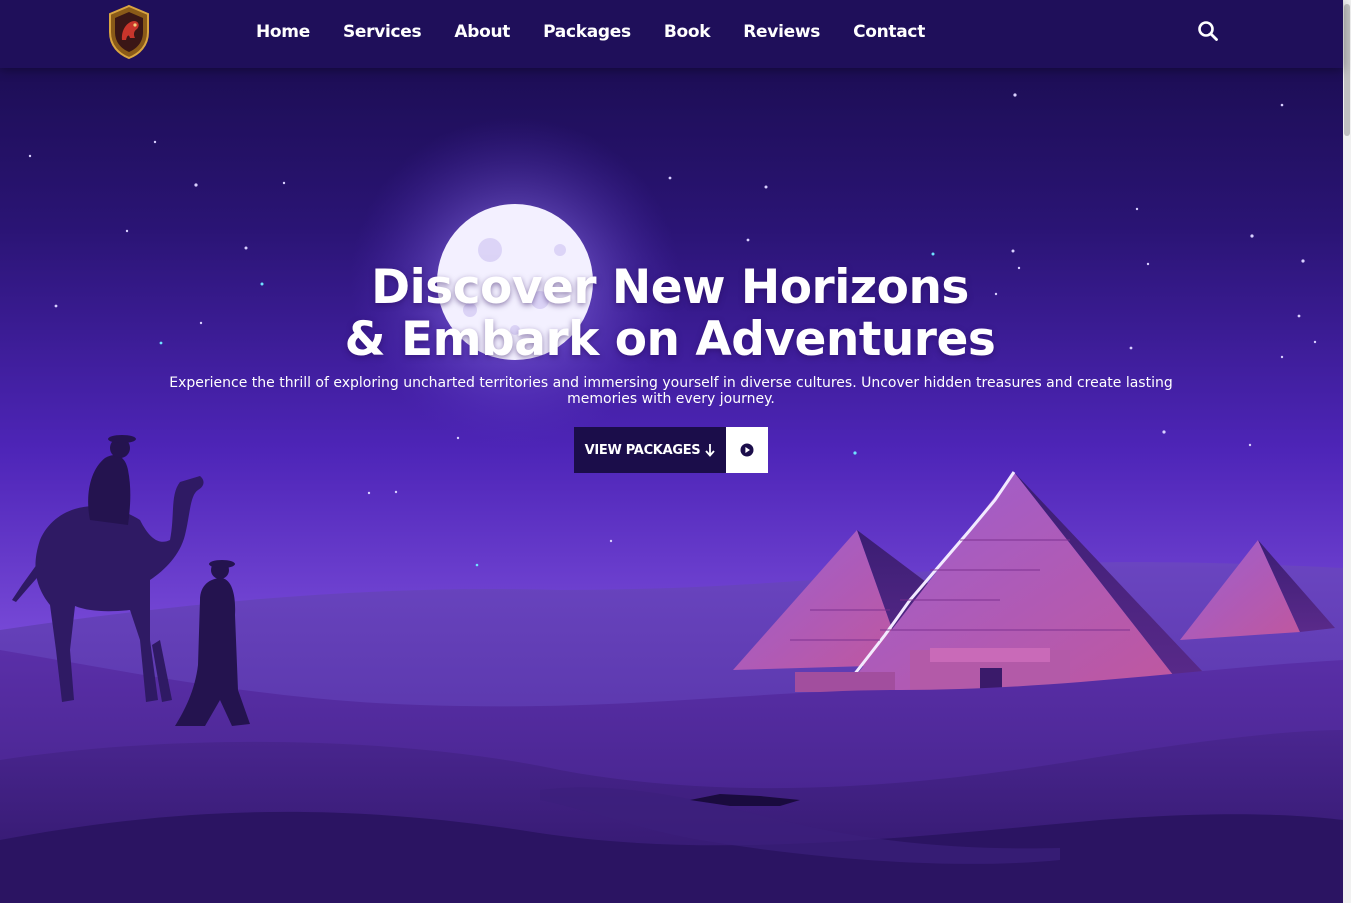 The width and height of the screenshot is (1351, 903). What do you see at coordinates (382, 32) in the screenshot?
I see `nav-link-services: Services` at bounding box center [382, 32].